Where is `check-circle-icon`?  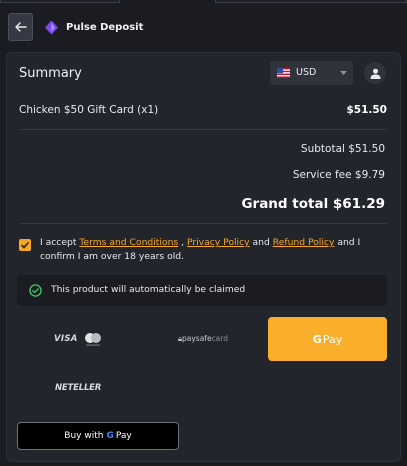 check-circle-icon is located at coordinates (35, 290).